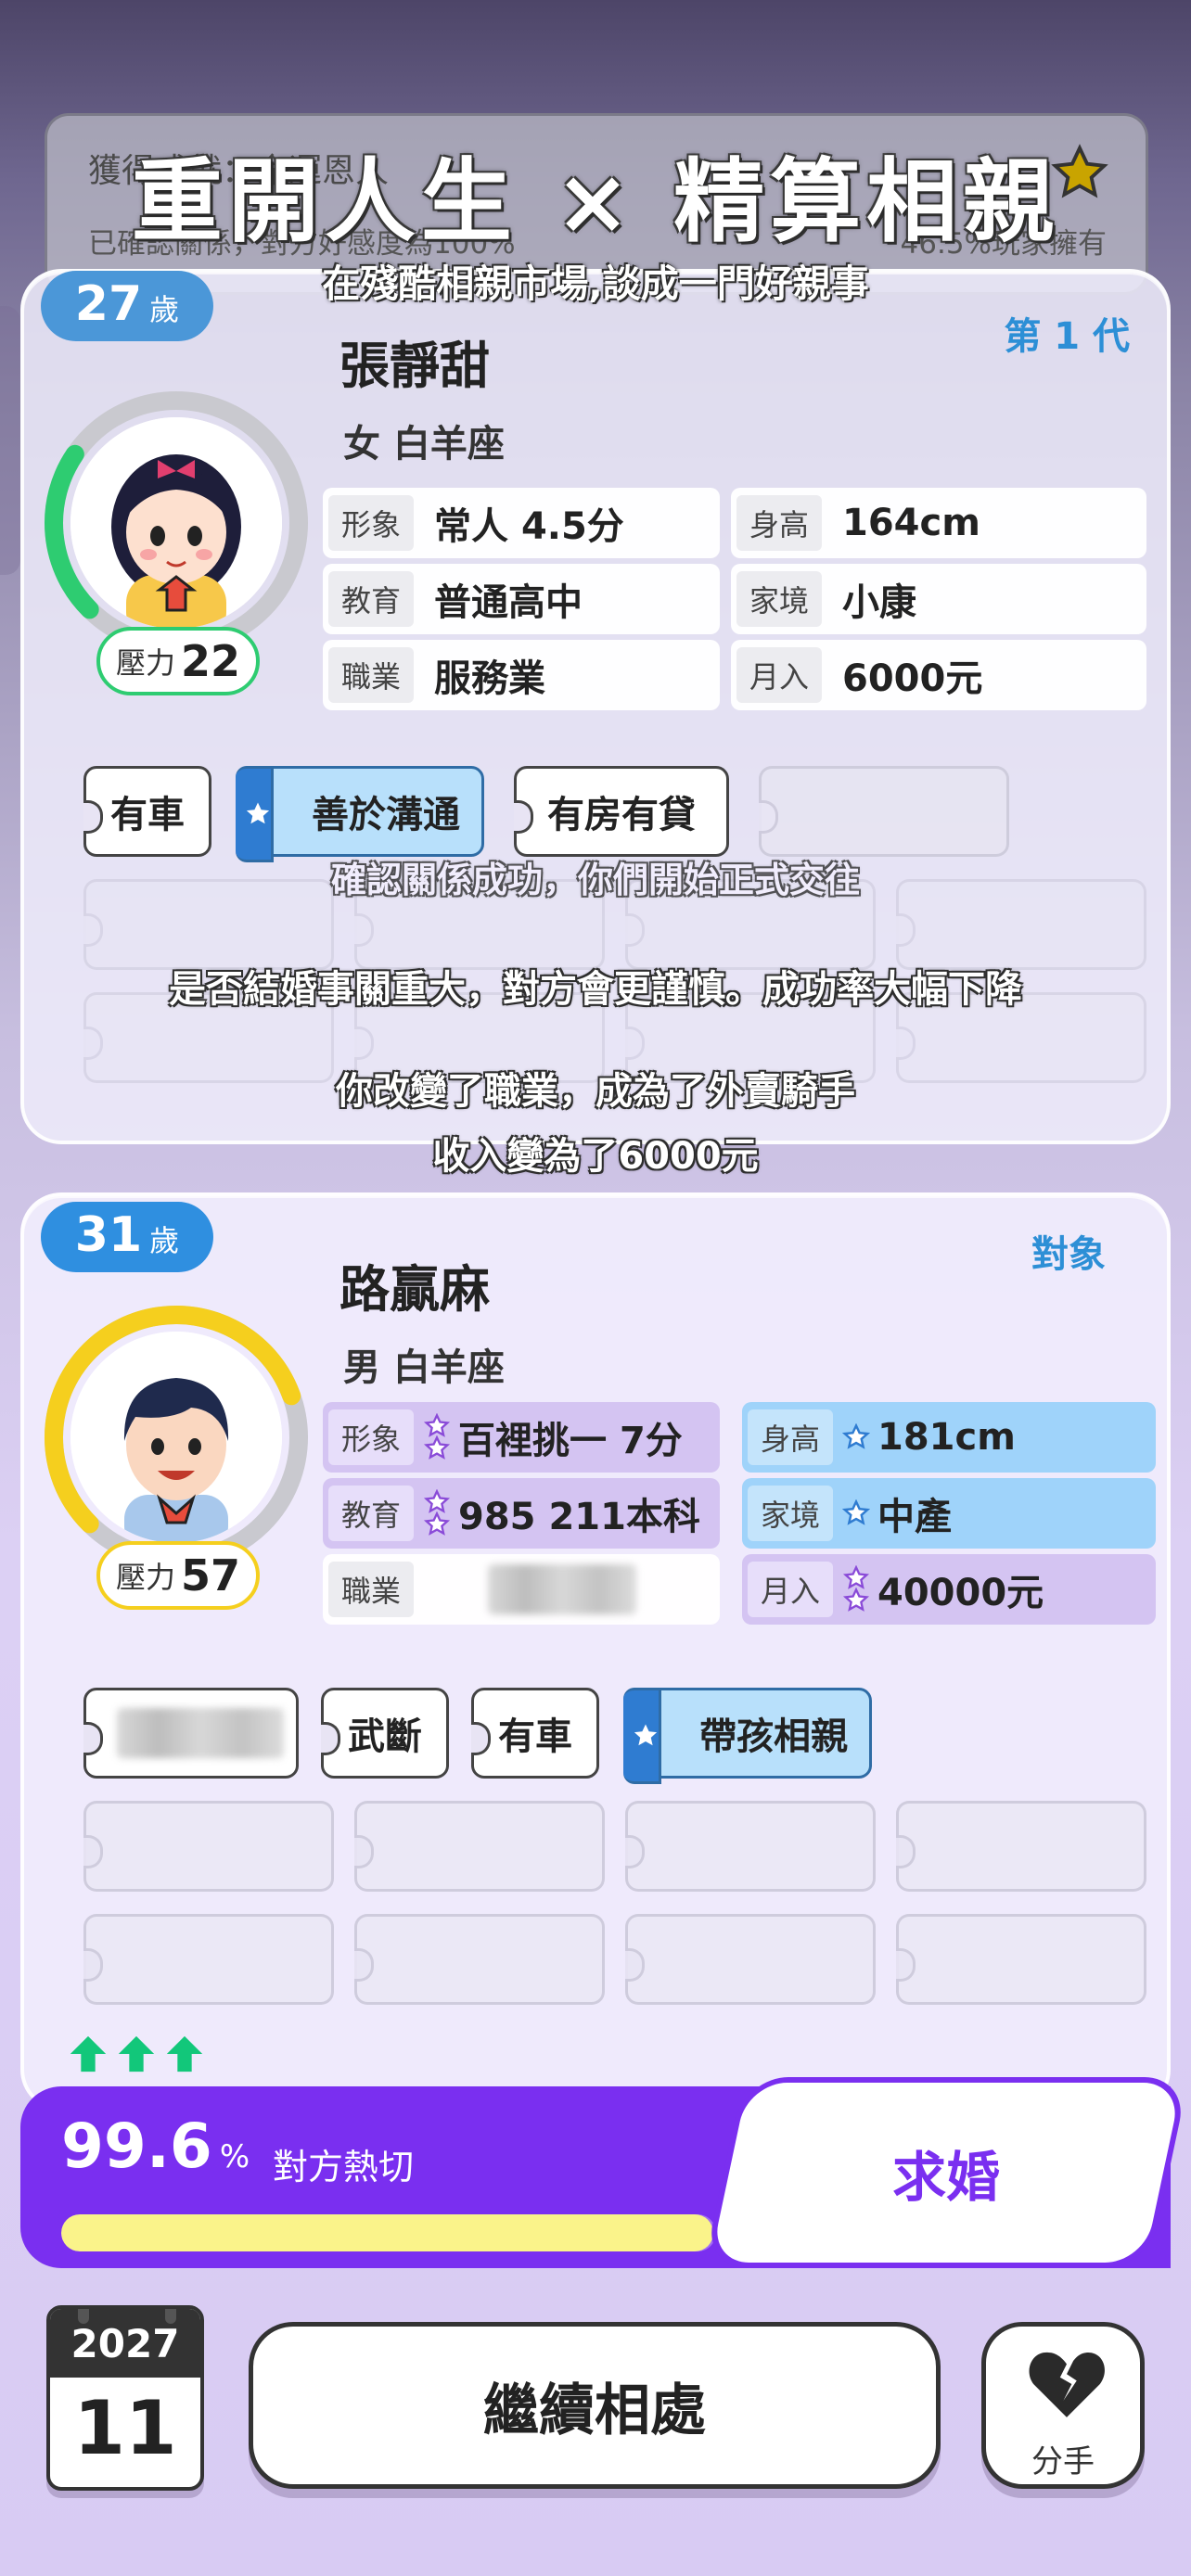 This screenshot has width=1191, height=2576. Describe the element at coordinates (178, 1575) in the screenshot. I see `pressure-badge: 壓力 57` at that location.